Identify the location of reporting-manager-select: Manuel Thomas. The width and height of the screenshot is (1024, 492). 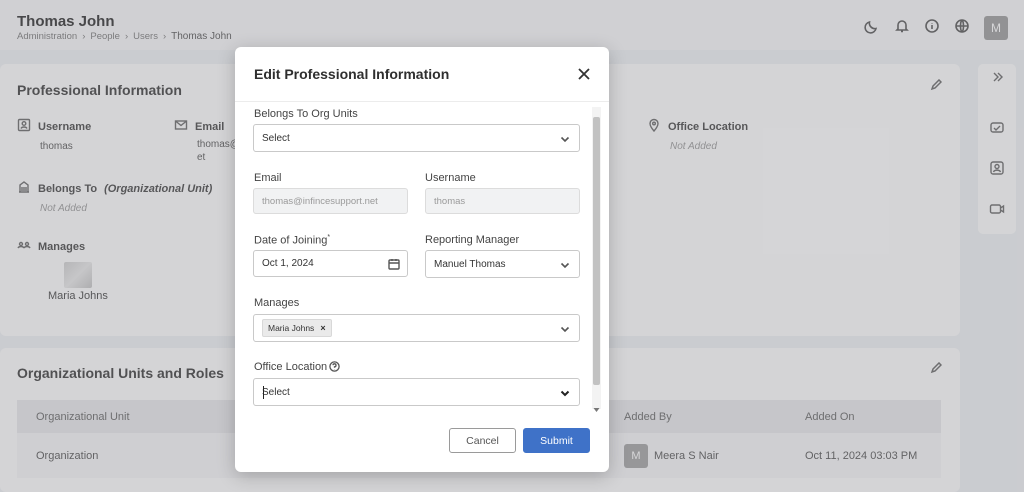
(502, 264).